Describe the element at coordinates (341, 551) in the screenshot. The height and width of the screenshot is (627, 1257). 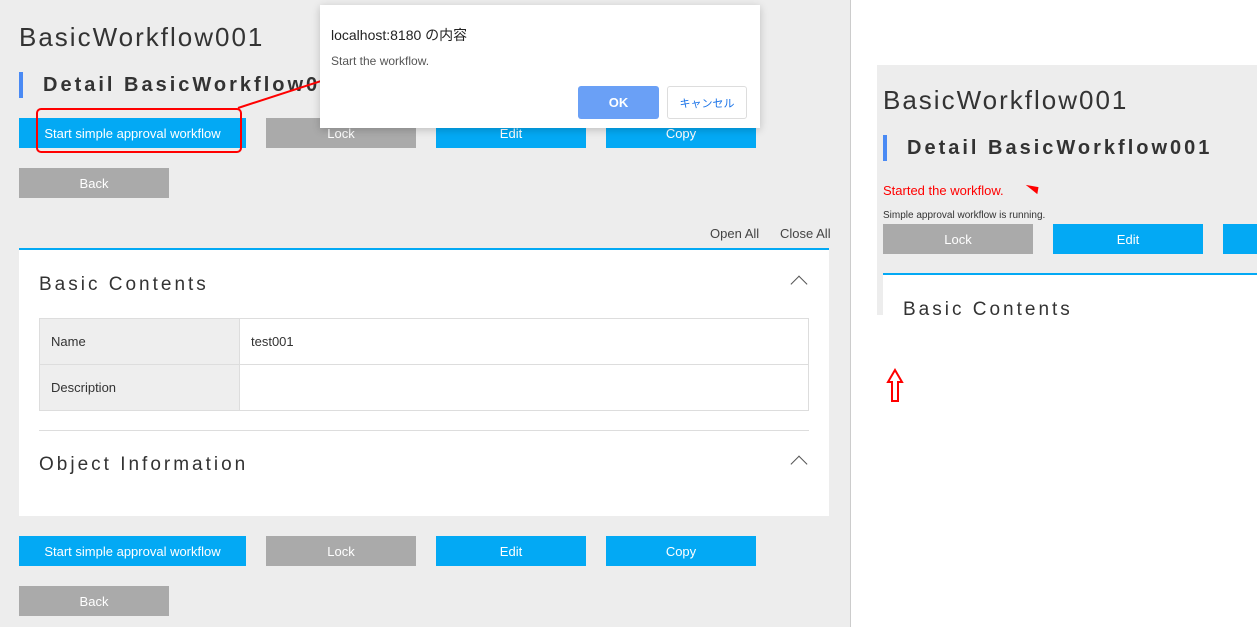
I see `lock-button-bottom: Lock` at that location.